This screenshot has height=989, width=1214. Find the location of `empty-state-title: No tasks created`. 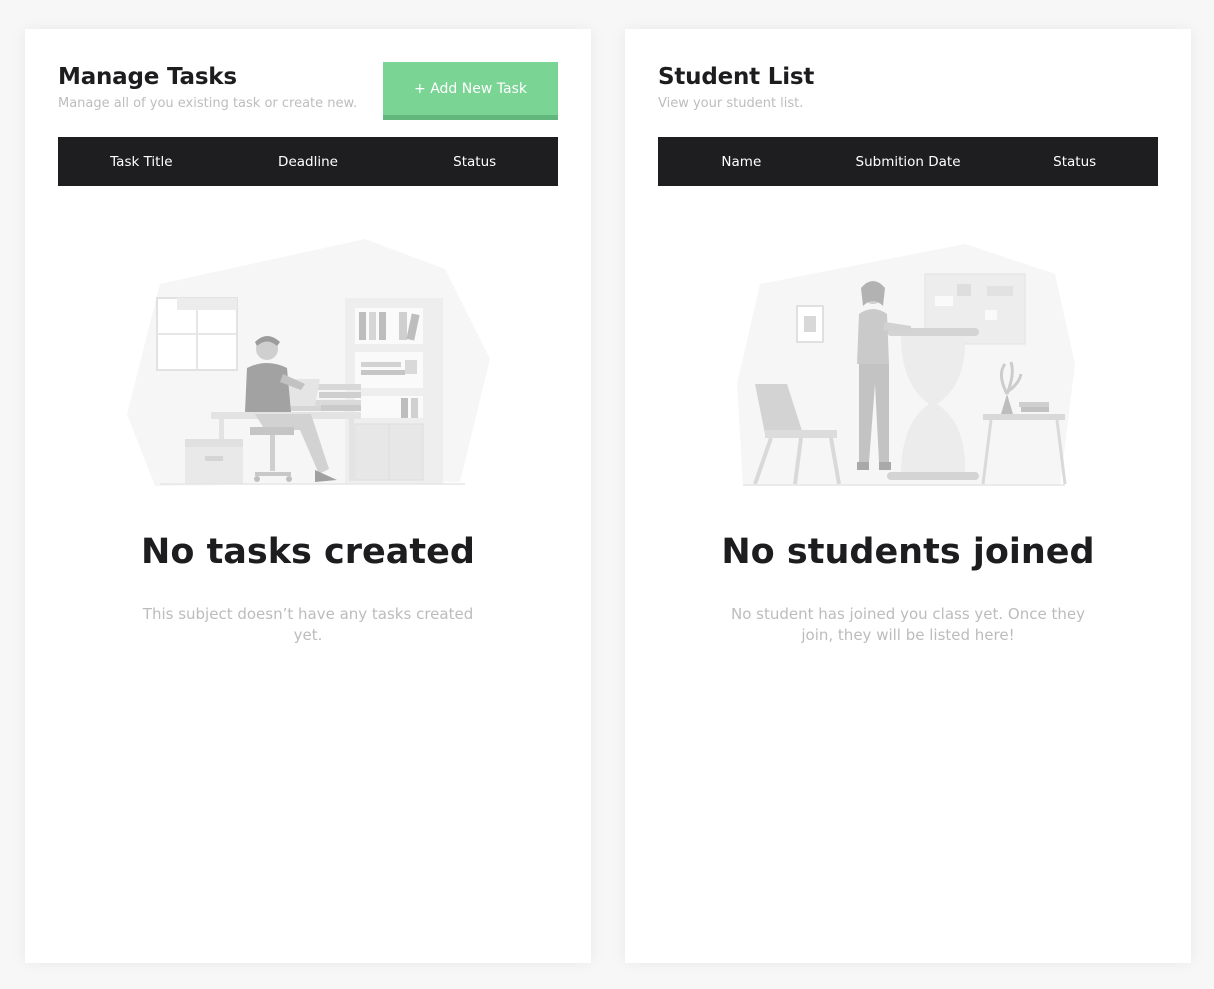

empty-state-title: No tasks created is located at coordinates (308, 552).